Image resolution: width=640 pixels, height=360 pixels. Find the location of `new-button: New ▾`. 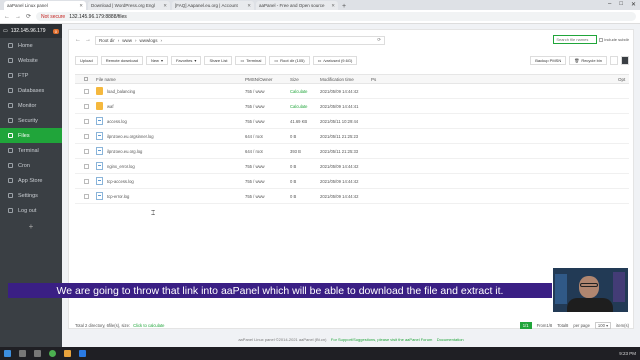

new-button: New ▾ is located at coordinates (156, 60).